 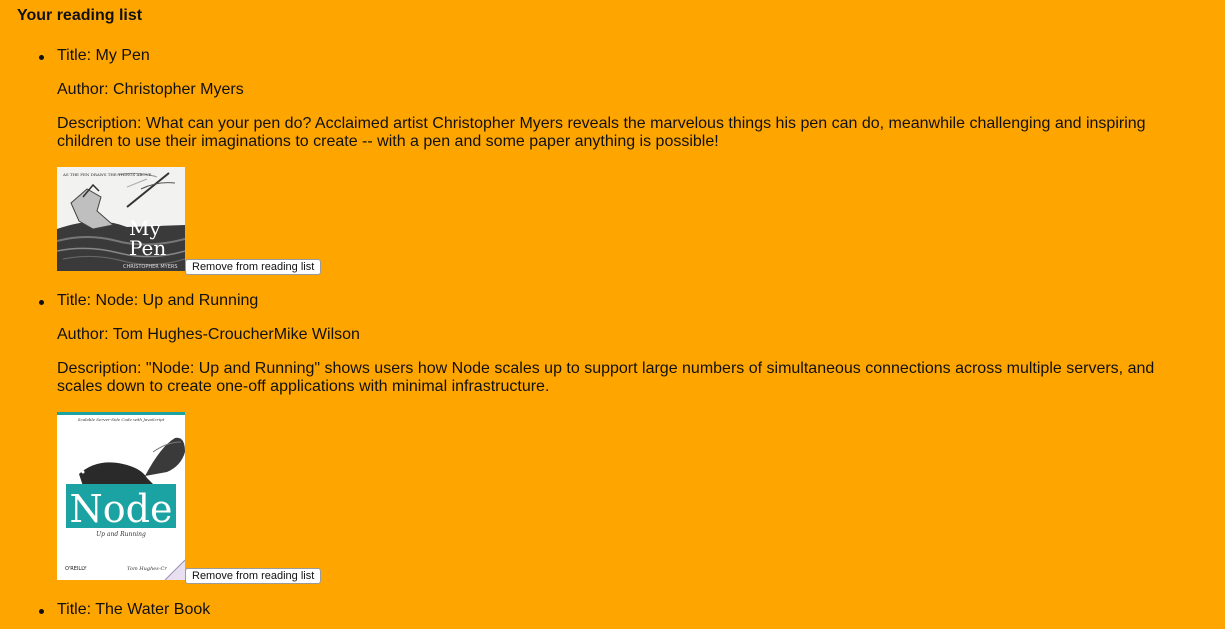 I want to click on book-title: Title: Node: Up and Running, so click(x=158, y=300).